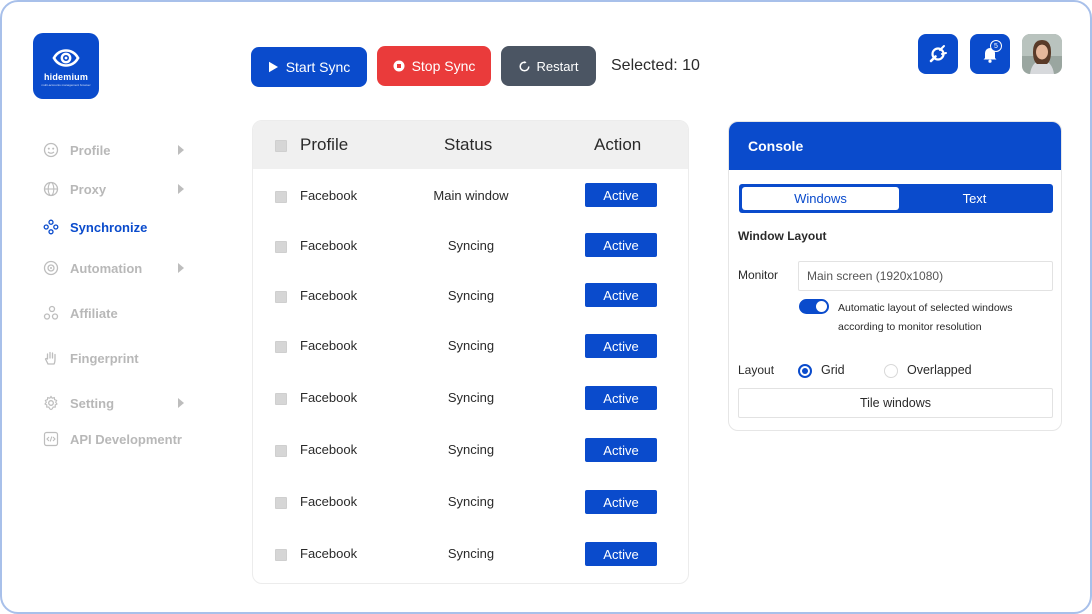 The image size is (1092, 614). What do you see at coordinates (117, 189) in the screenshot?
I see `sidebar-item-proxy: Proxy` at bounding box center [117, 189].